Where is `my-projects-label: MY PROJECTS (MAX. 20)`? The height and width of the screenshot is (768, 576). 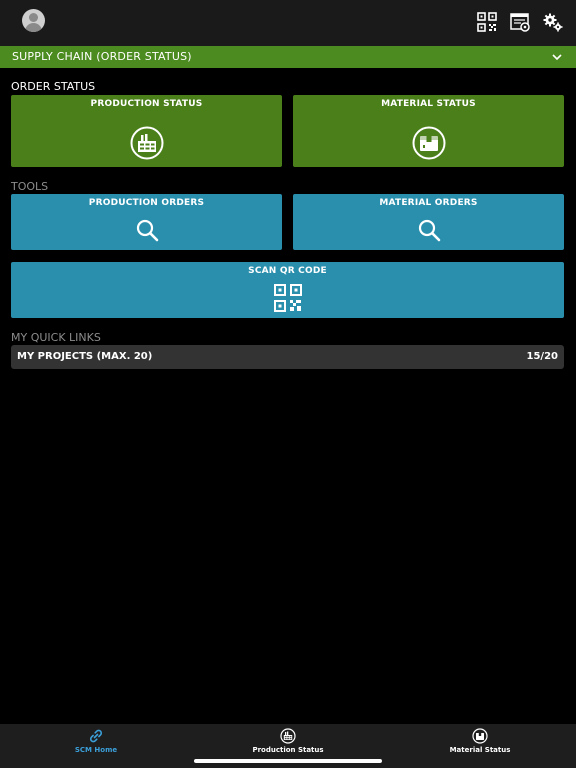
my-projects-label: MY PROJECTS (MAX. 20) is located at coordinates (85, 356).